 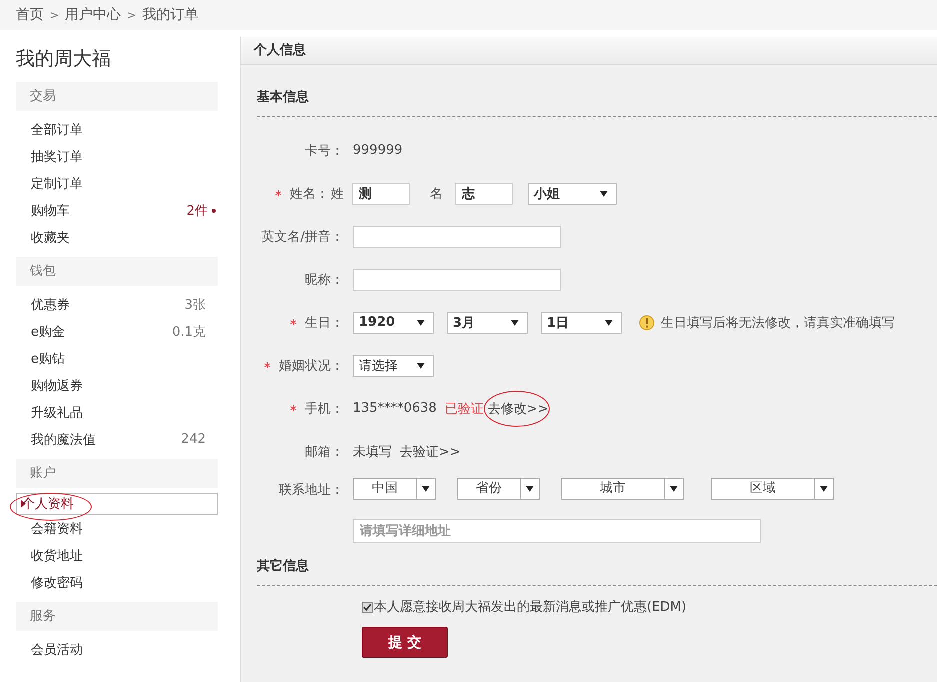 I want to click on selected-triangle-icon, so click(x=23, y=504).